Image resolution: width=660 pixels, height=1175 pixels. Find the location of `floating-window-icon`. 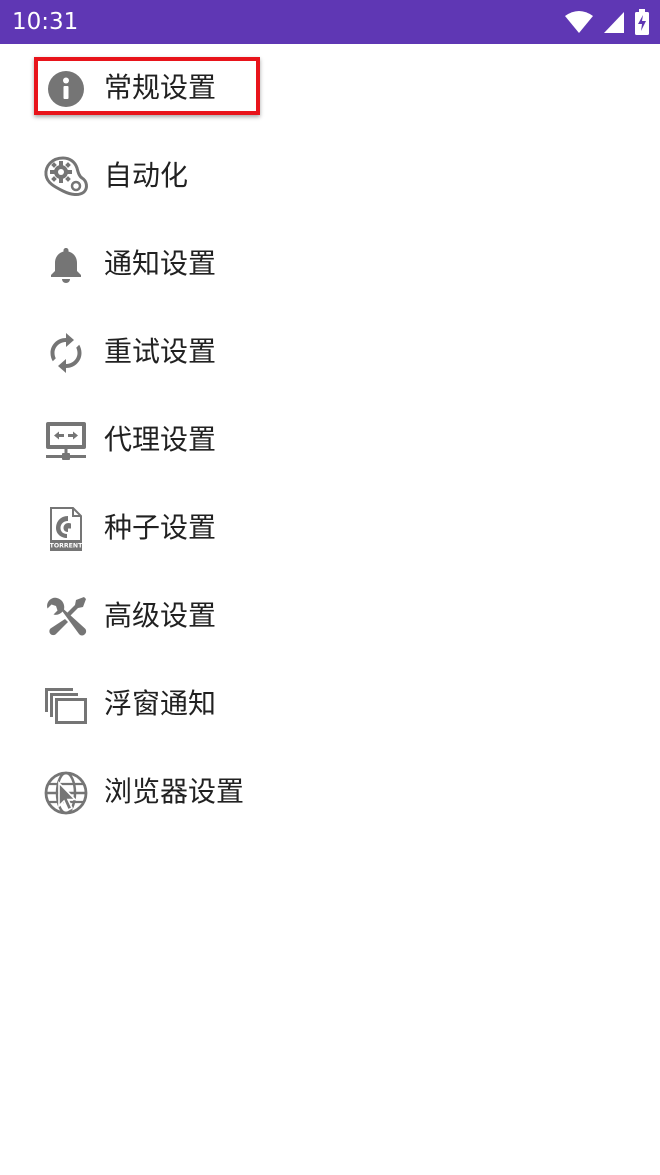

floating-window-icon is located at coordinates (66, 705).